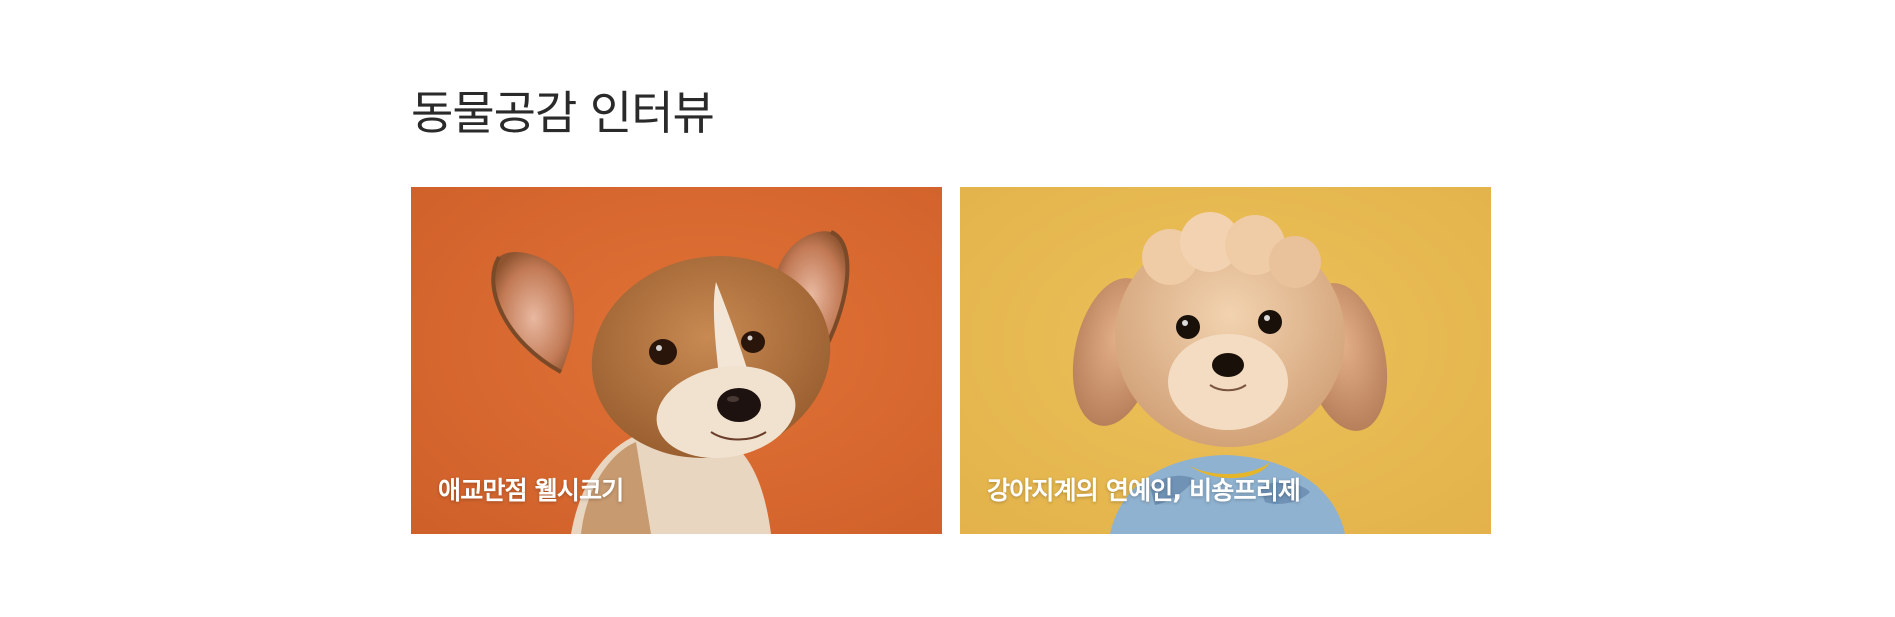 The height and width of the screenshot is (617, 1895). What do you see at coordinates (1144, 490) in the screenshot?
I see `card-caption: 강아지계의 연예인, 비숑프리제` at bounding box center [1144, 490].